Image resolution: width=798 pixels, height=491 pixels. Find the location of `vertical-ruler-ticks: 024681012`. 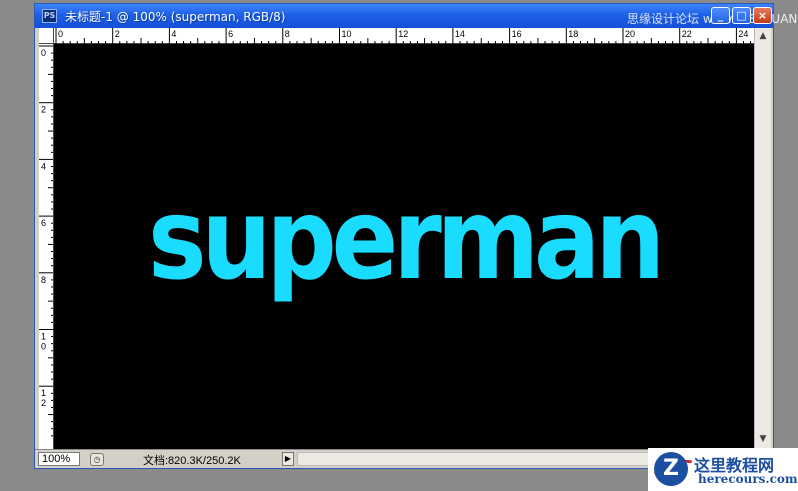

vertical-ruler-ticks: 024681012 is located at coordinates (46, 241).